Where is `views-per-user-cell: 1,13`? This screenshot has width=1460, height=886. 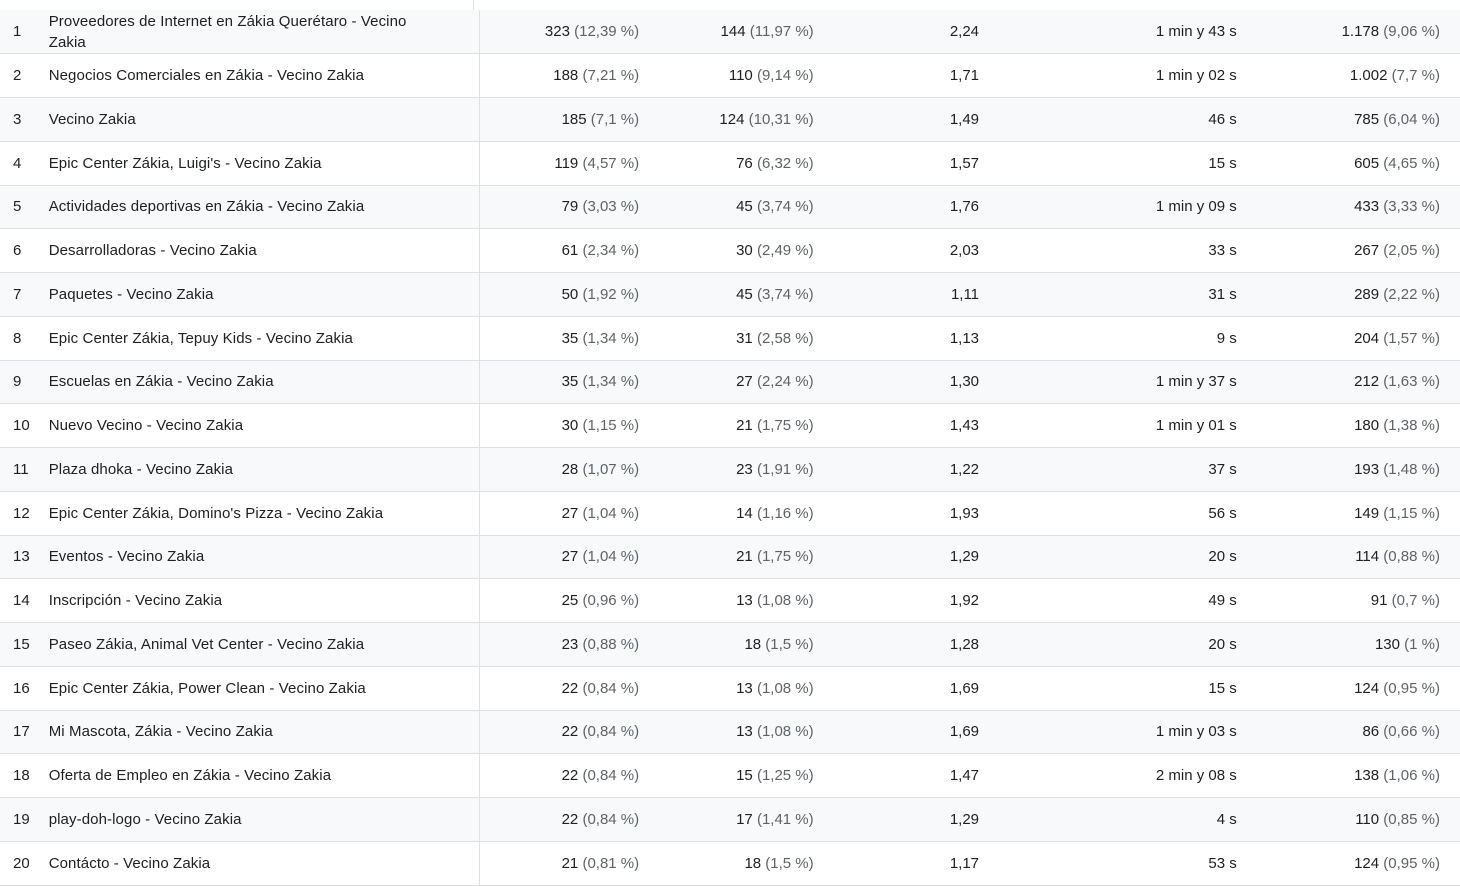
views-per-user-cell: 1,13 is located at coordinates (964, 338).